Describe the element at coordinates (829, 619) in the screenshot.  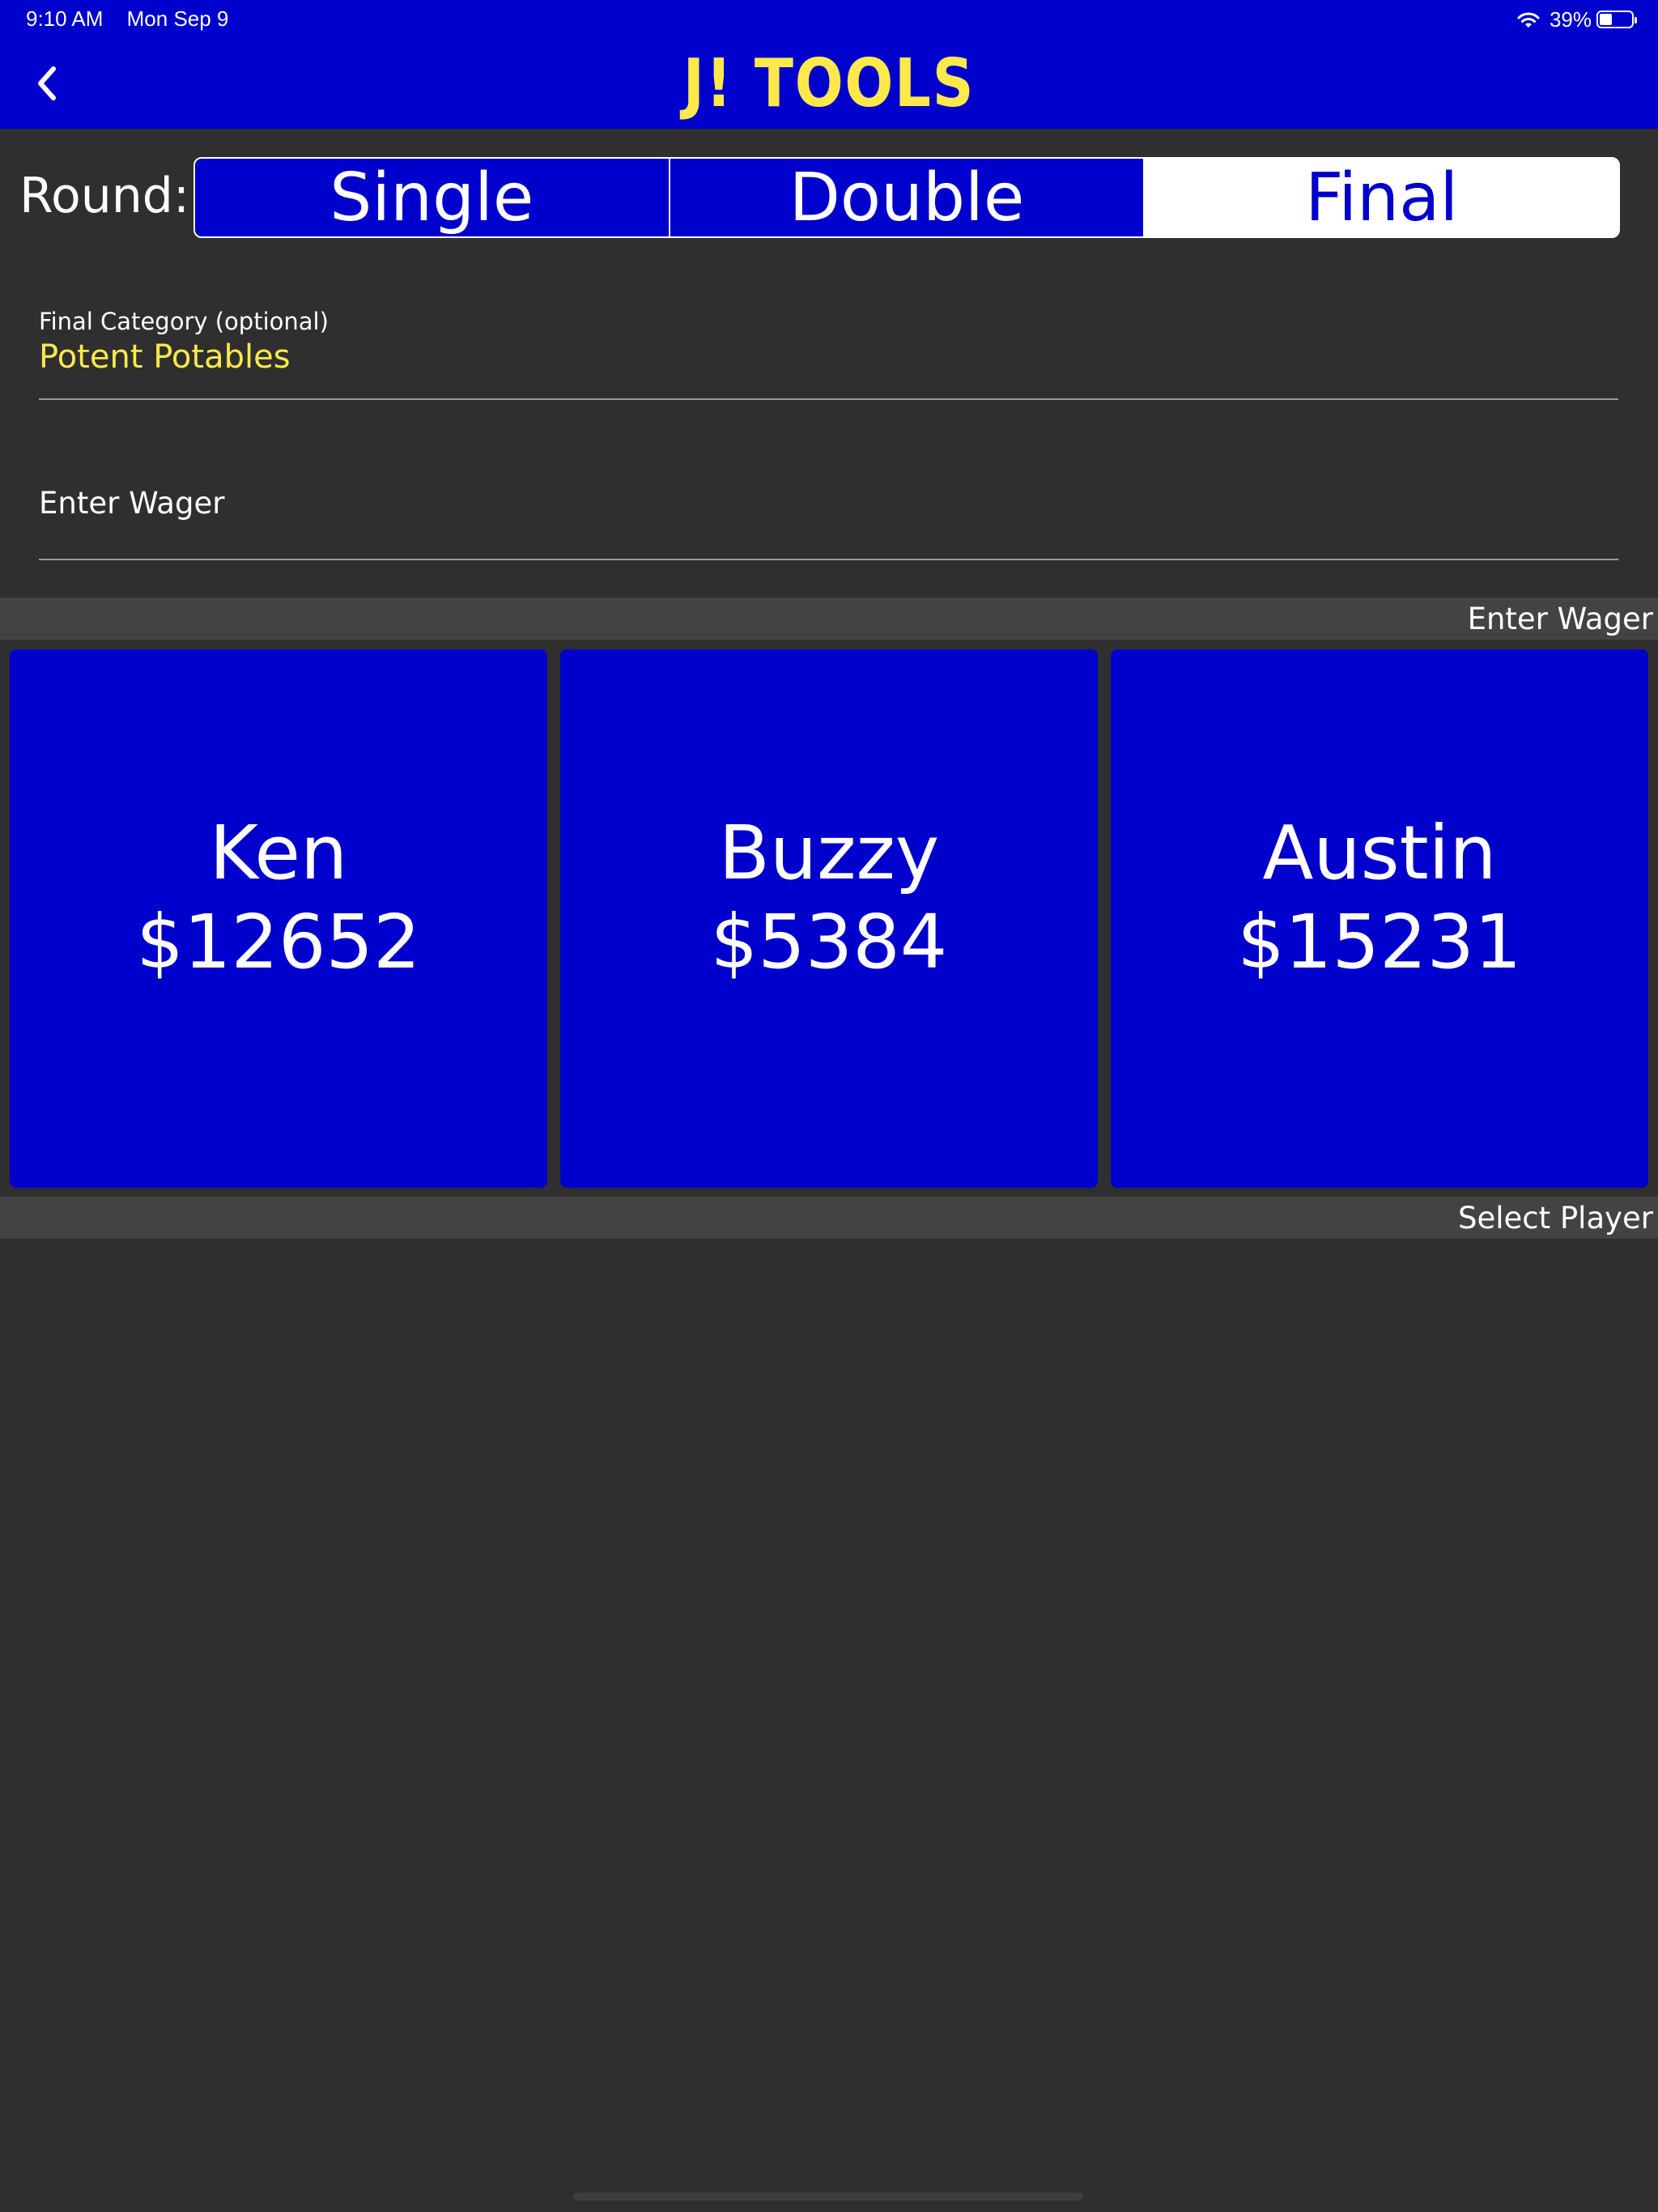
I see `enter-wager-header: Enter Wager` at that location.